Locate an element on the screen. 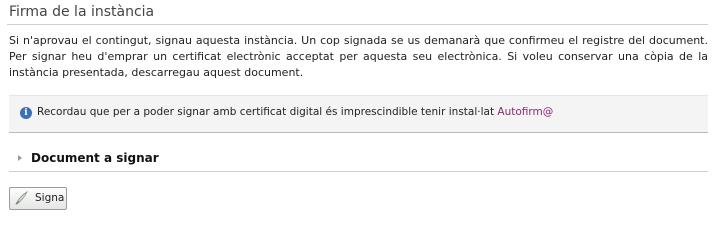  pen-icon is located at coordinates (21, 198).